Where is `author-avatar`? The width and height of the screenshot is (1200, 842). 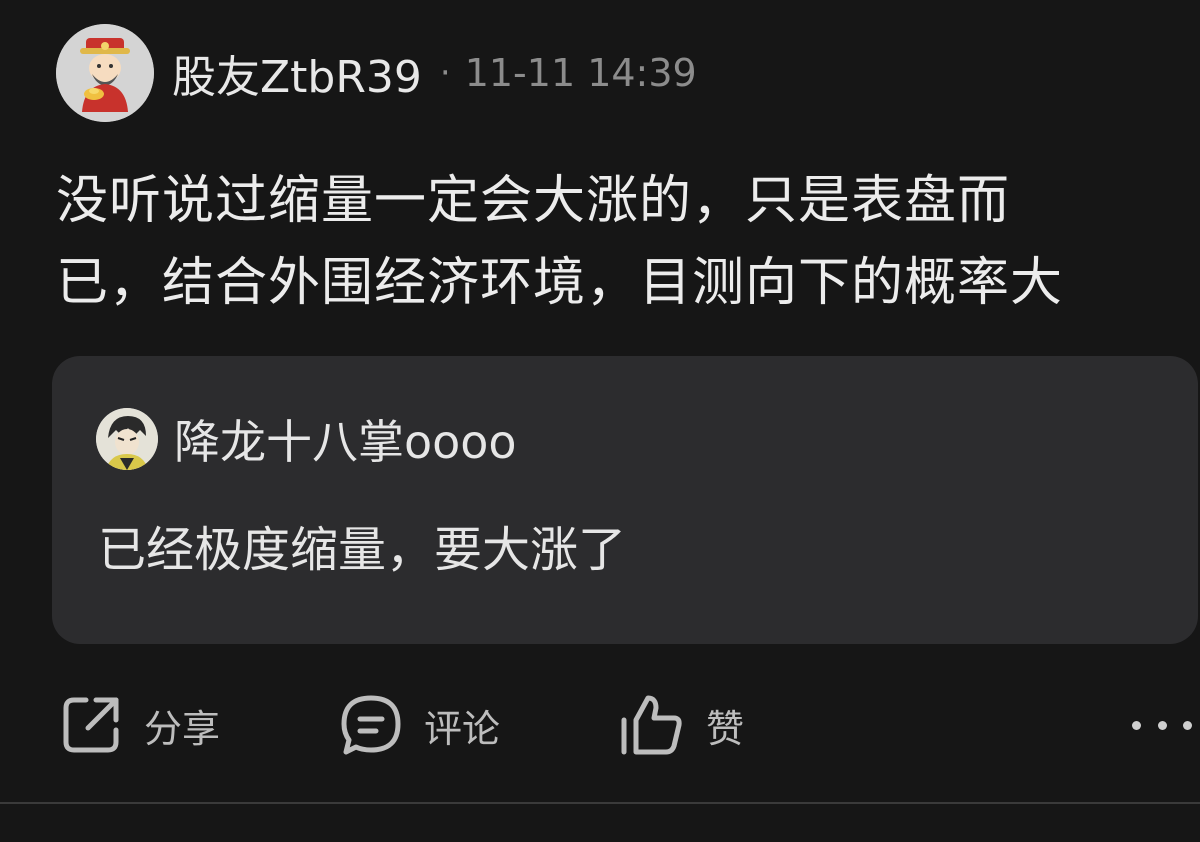 author-avatar is located at coordinates (105, 73).